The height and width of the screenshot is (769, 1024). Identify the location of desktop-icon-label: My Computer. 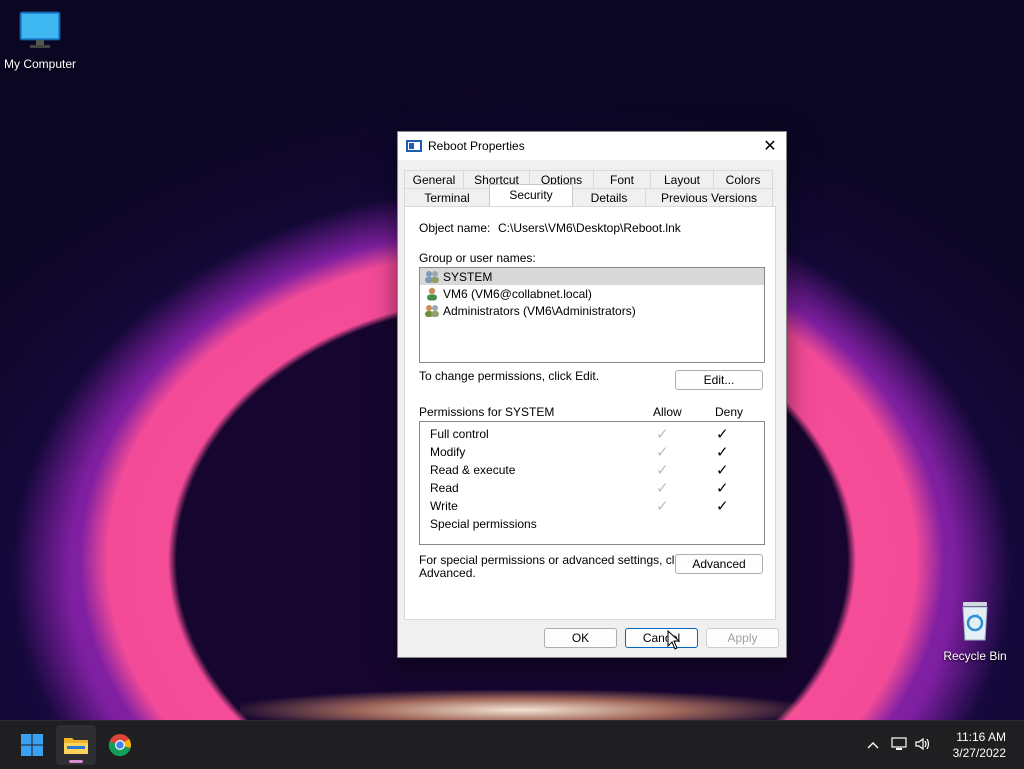
(40, 64).